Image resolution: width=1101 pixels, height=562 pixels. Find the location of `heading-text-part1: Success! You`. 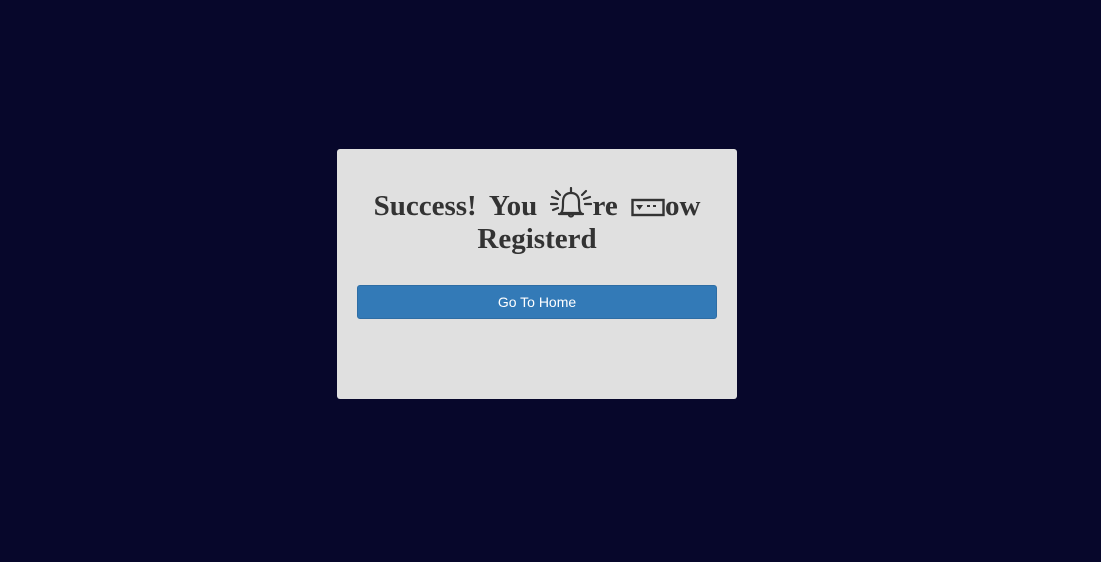

heading-text-part1: Success! You is located at coordinates (462, 206).